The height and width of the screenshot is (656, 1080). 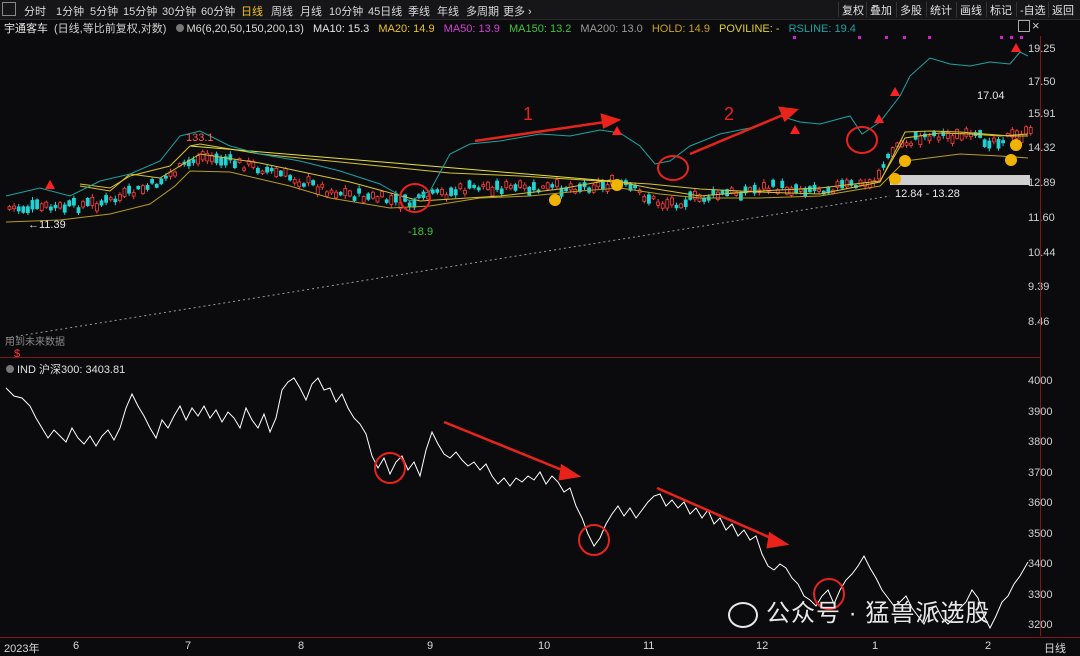 What do you see at coordinates (910, 9) in the screenshot?
I see `multi-stock-button: 多股` at bounding box center [910, 9].